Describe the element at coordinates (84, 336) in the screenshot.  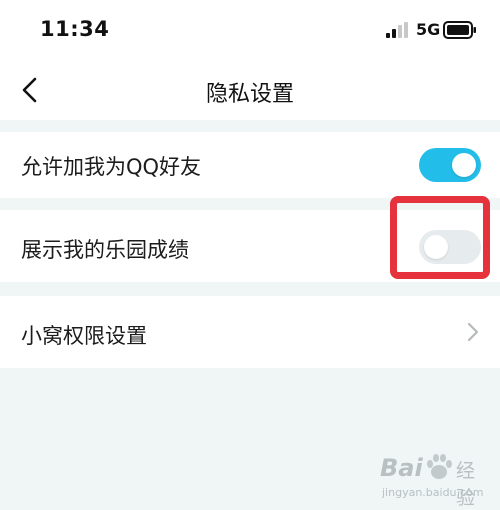
I see `setting-label: 小窝权限设置` at that location.